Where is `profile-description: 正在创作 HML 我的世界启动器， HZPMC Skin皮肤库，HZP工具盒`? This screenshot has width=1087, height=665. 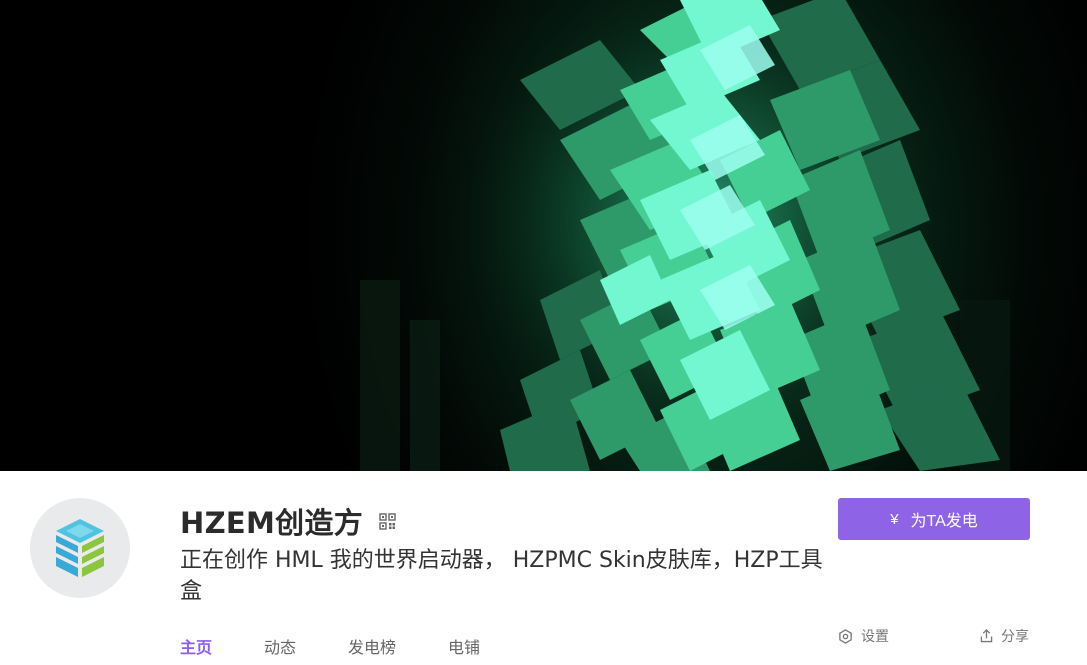
profile-description: 正在创作 HML 我的世界启动器， HZPMC Skin皮肤库，HZP工具盒 is located at coordinates (501, 576).